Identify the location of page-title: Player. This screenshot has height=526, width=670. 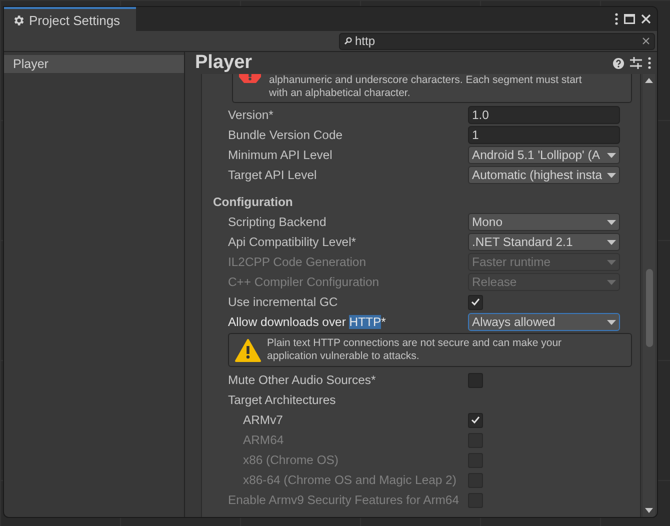
(223, 63).